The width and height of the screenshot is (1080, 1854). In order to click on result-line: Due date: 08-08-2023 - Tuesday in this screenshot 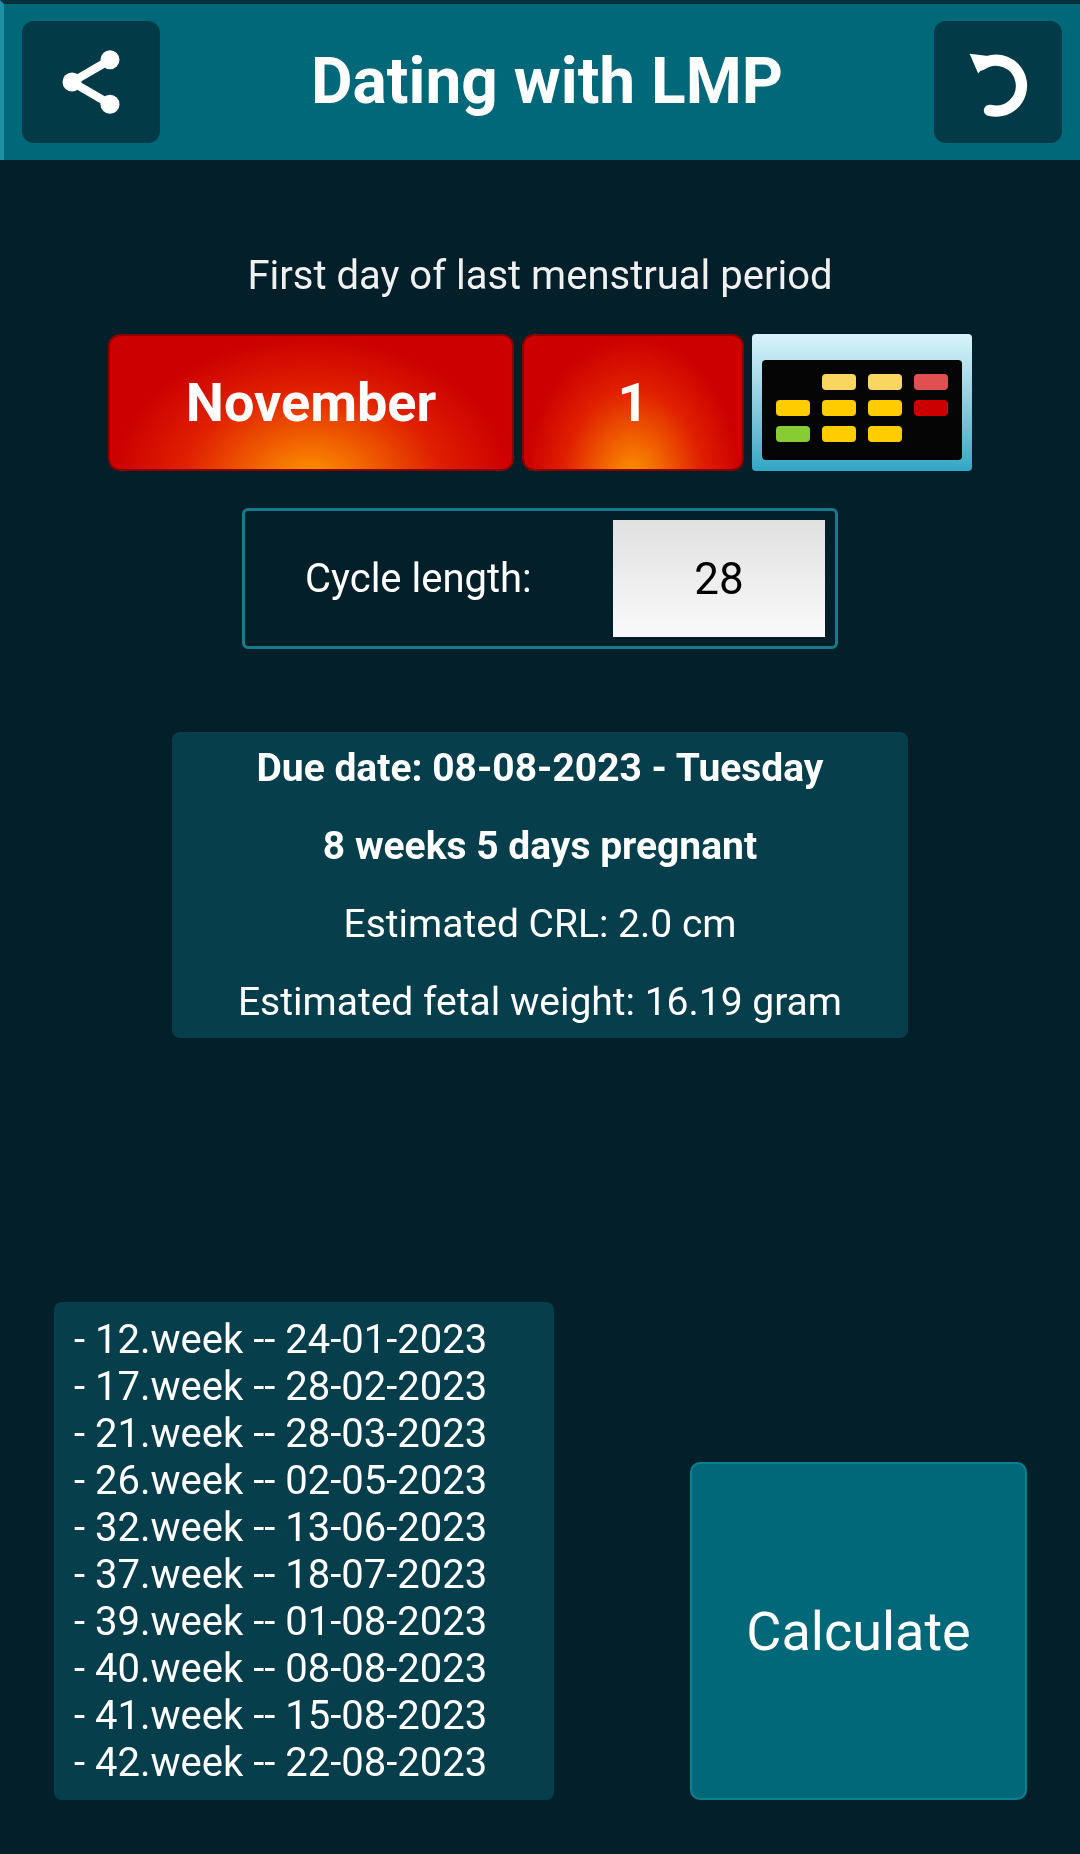, I will do `click(540, 768)`.